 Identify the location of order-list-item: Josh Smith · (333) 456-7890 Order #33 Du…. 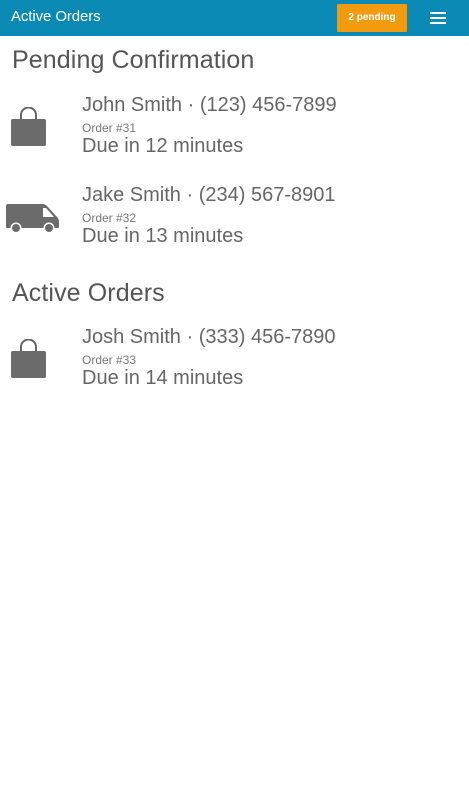
(234, 366).